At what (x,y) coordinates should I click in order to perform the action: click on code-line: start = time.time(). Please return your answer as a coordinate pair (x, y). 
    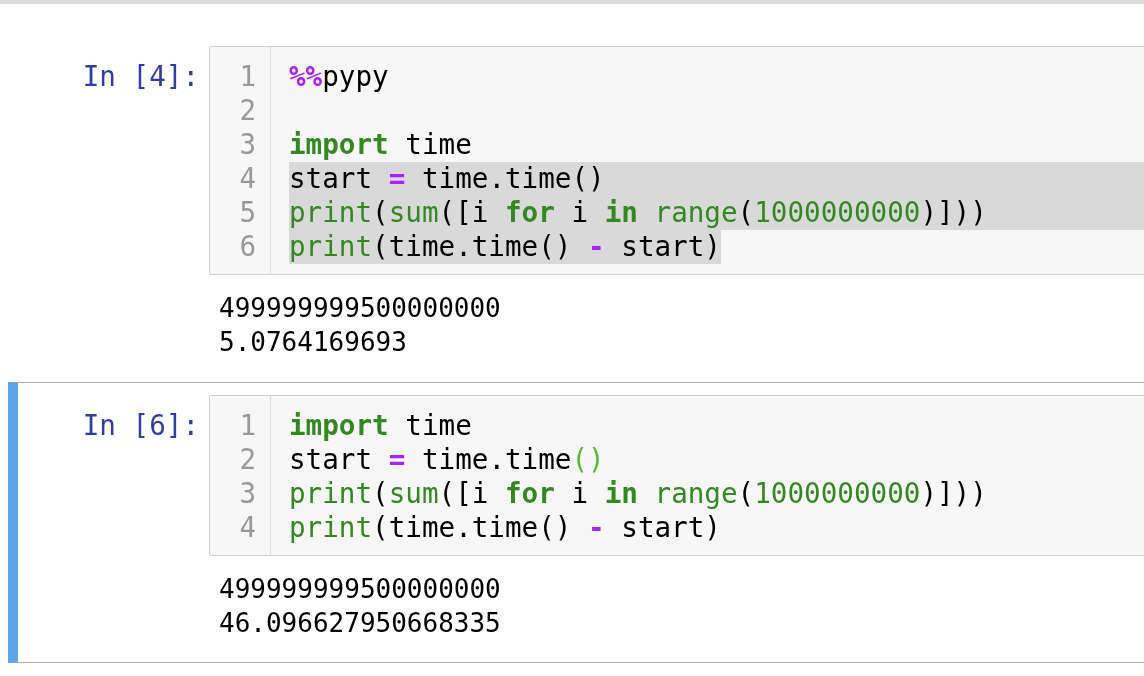
    Looking at the image, I should click on (447, 460).